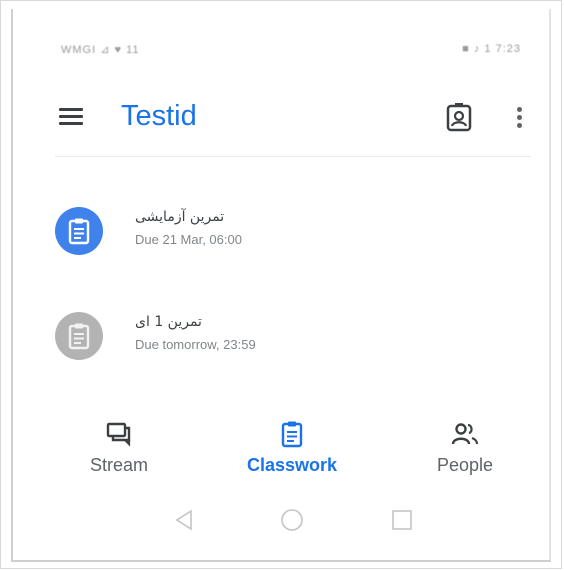 This screenshot has height=571, width=564. I want to click on app-bar-divider, so click(293, 156).